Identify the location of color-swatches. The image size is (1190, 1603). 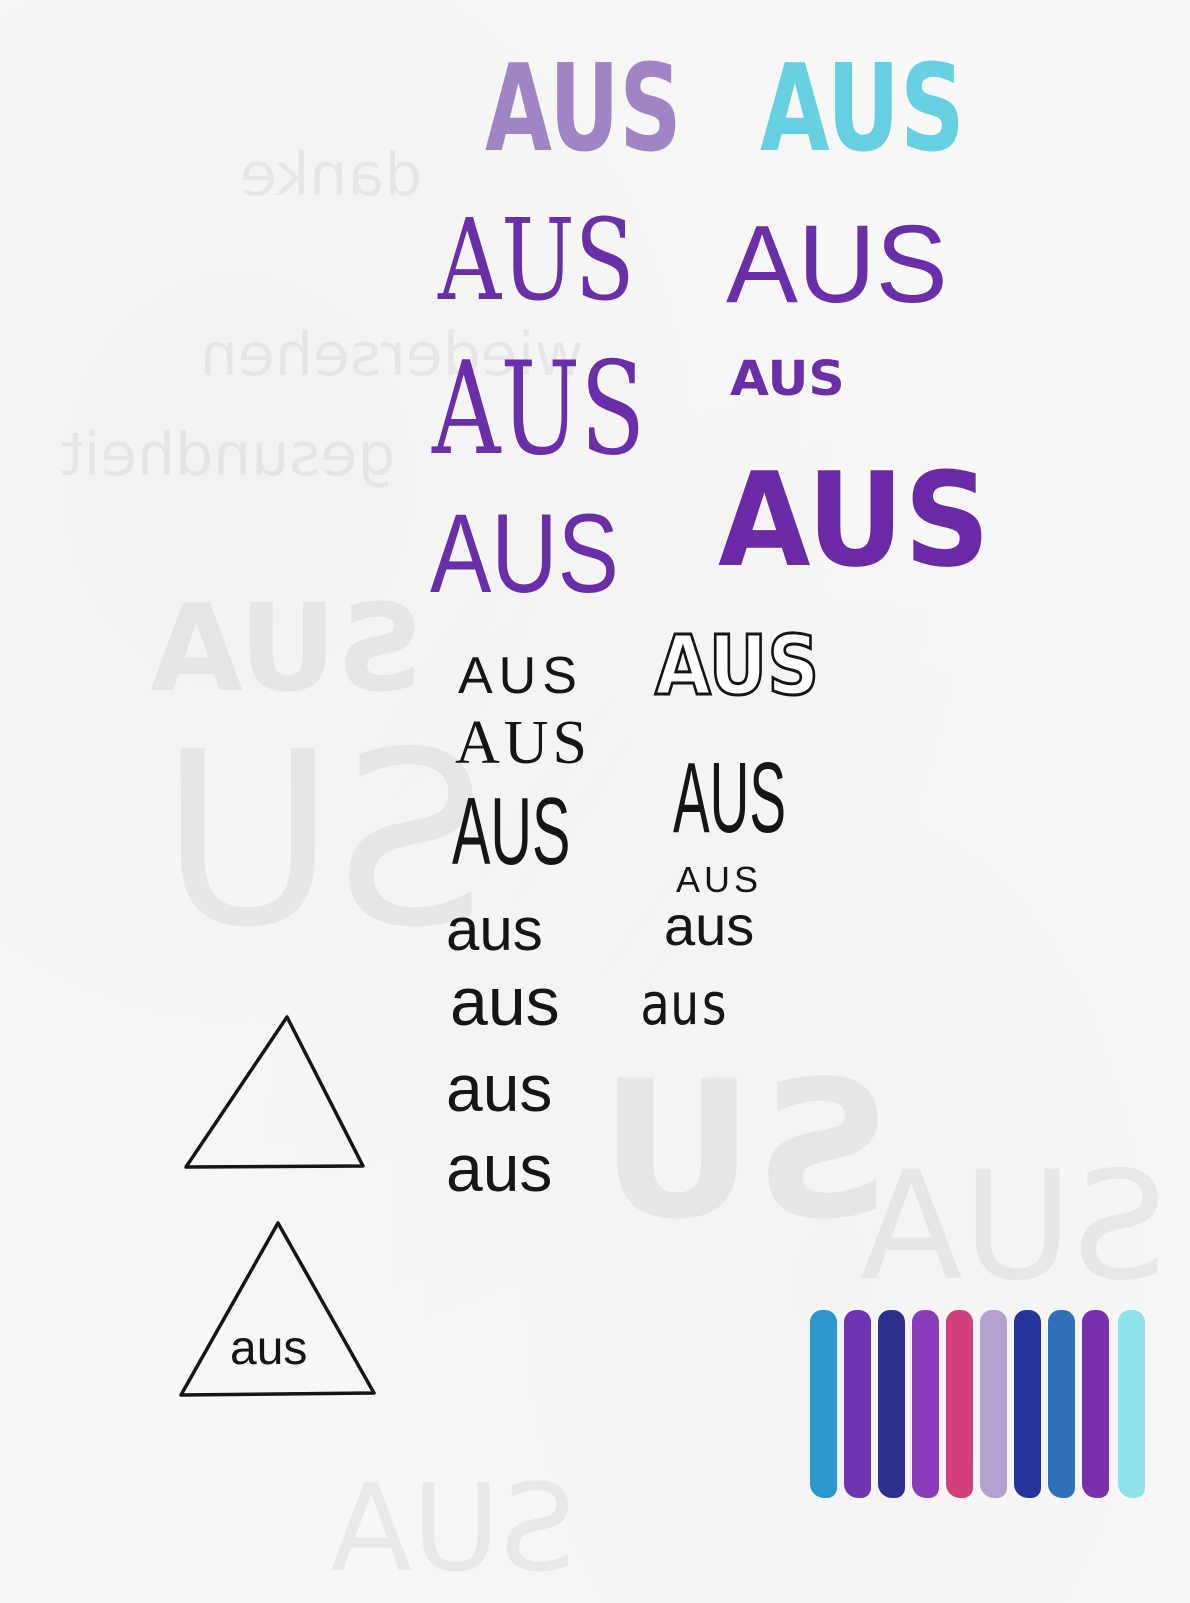
(982, 1405).